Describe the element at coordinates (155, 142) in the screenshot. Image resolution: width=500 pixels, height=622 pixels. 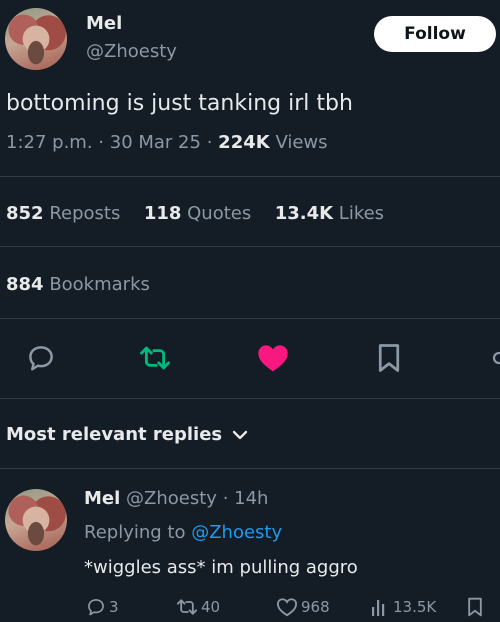
I see `tweet-date: 30 Mar 25` at that location.